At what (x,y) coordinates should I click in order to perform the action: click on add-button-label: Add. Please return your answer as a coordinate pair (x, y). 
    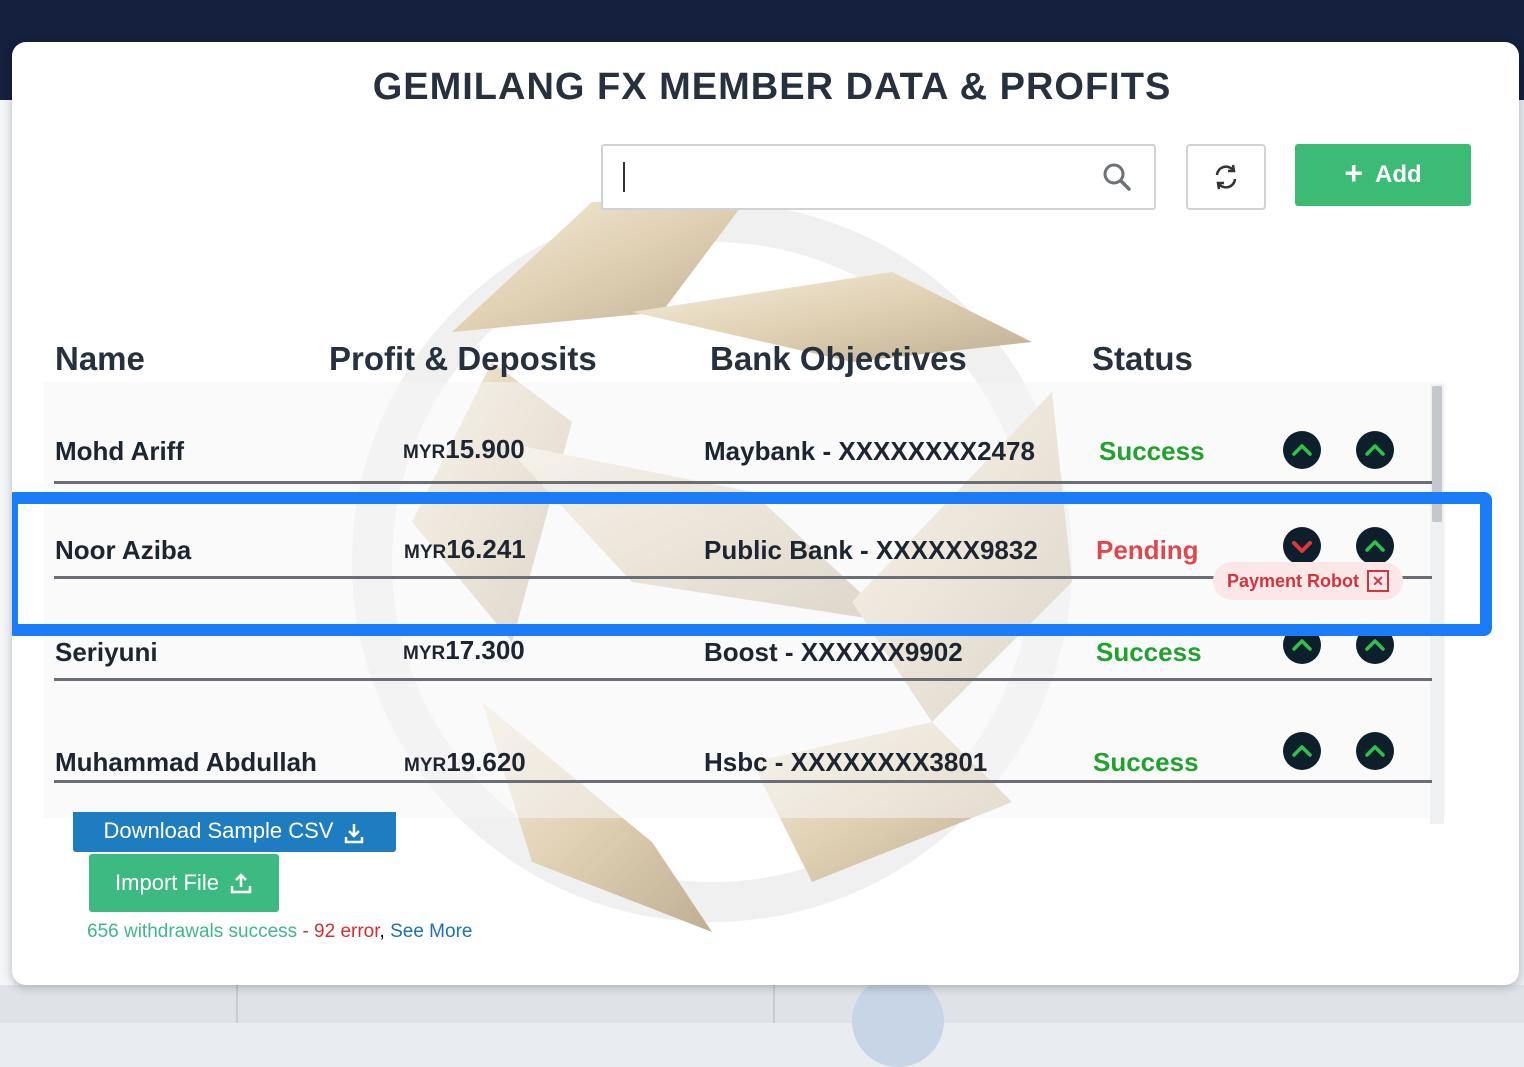
    Looking at the image, I should click on (1398, 174).